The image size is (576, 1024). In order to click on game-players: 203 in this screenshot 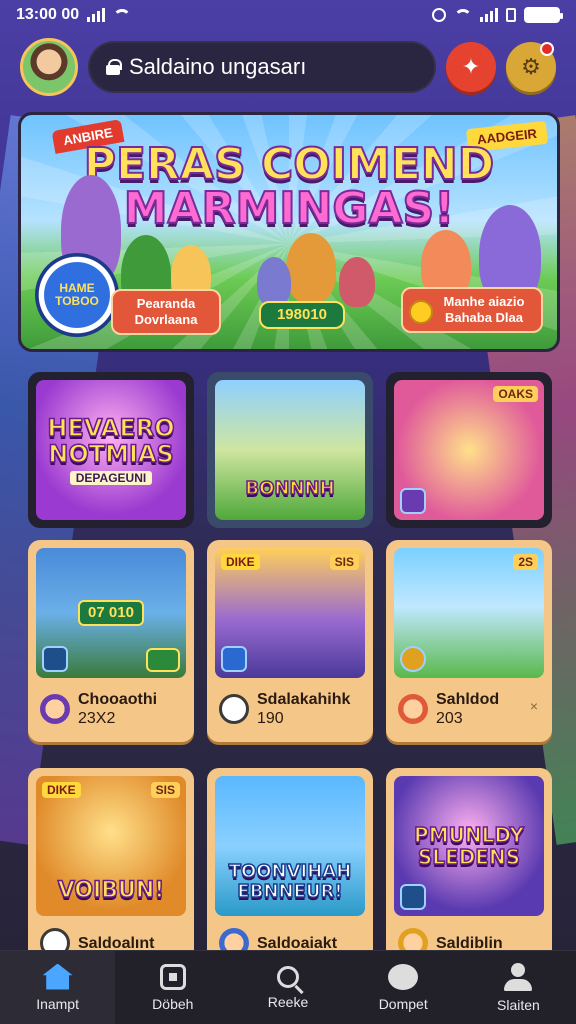, I will do `click(449, 718)`.